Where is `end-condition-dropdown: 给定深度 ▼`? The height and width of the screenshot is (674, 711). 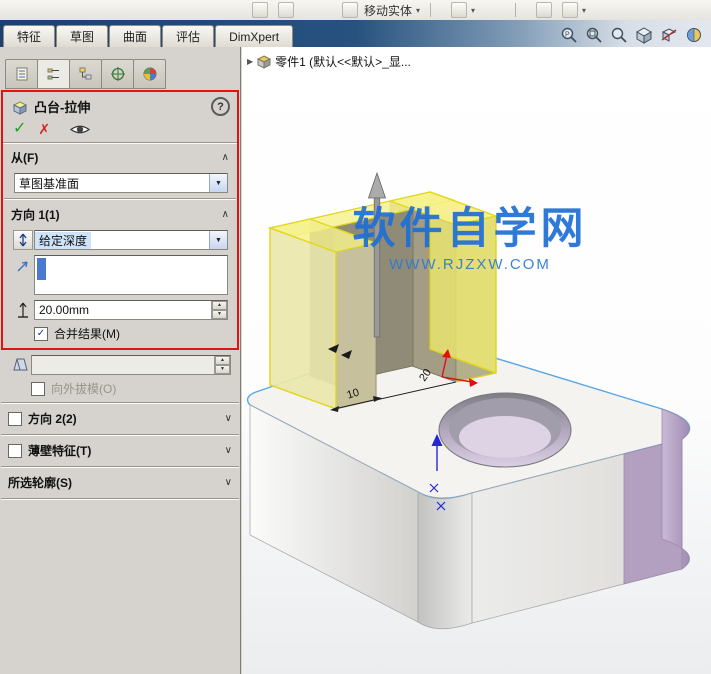 end-condition-dropdown: 给定深度 ▼ is located at coordinates (131, 240).